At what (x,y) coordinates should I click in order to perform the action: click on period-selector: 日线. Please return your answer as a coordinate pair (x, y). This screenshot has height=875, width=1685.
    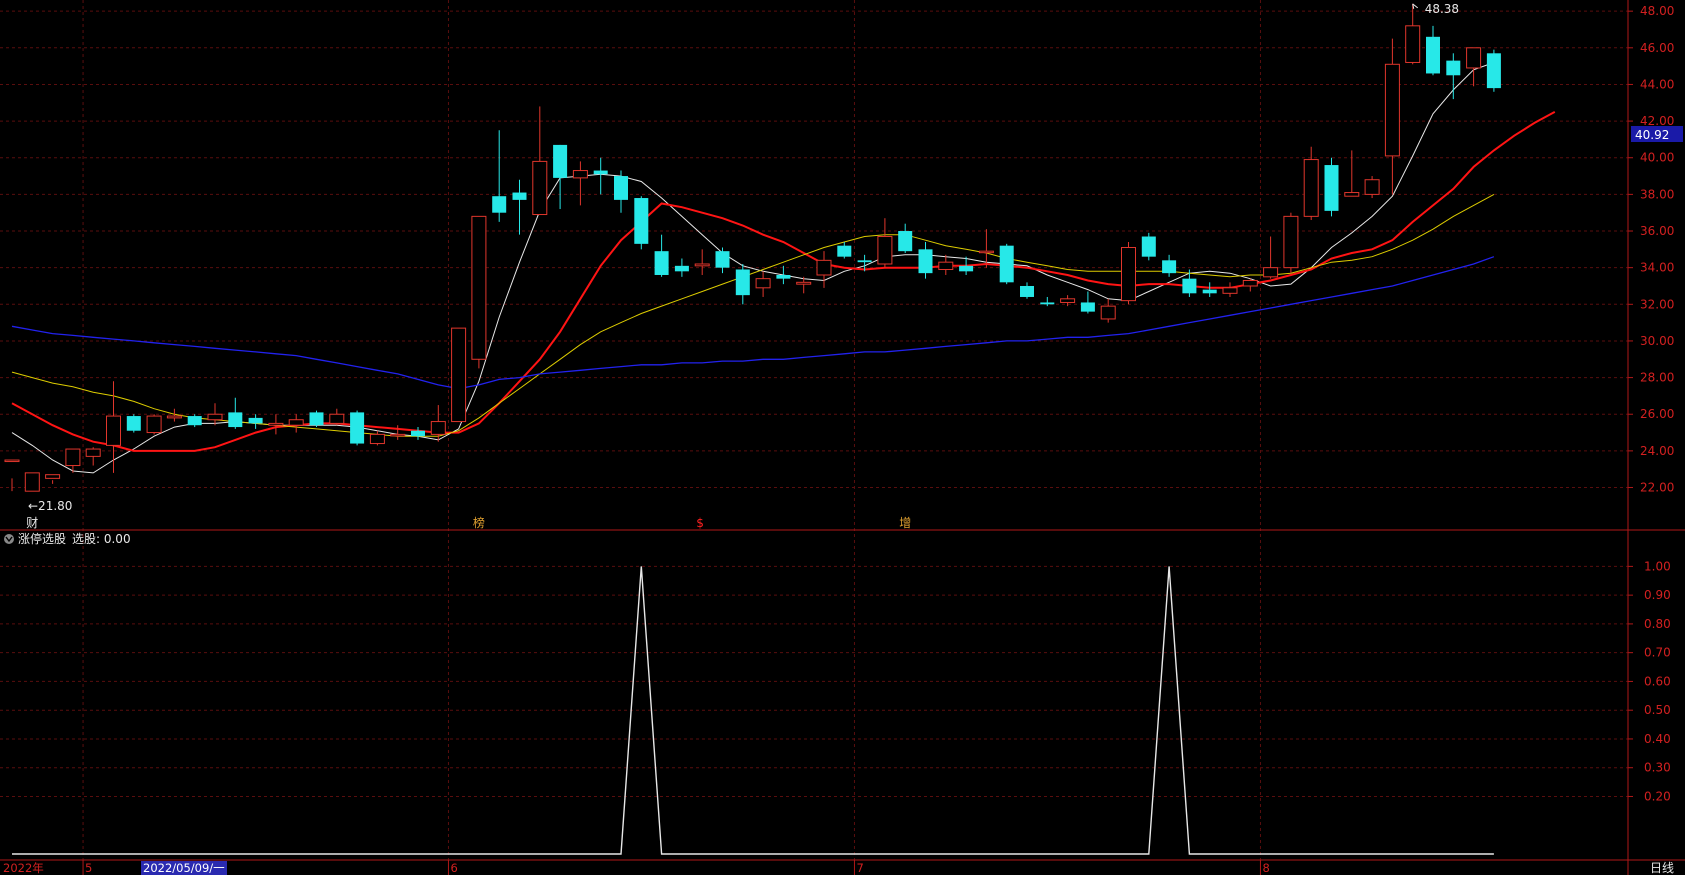
    Looking at the image, I should click on (1662, 868).